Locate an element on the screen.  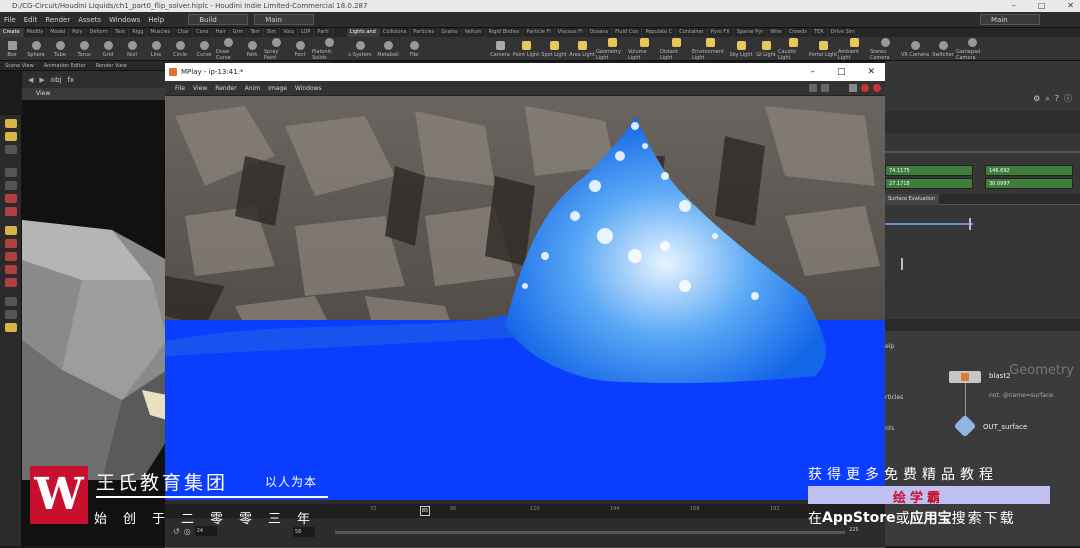
slider-track is located at coordinates (982, 152).